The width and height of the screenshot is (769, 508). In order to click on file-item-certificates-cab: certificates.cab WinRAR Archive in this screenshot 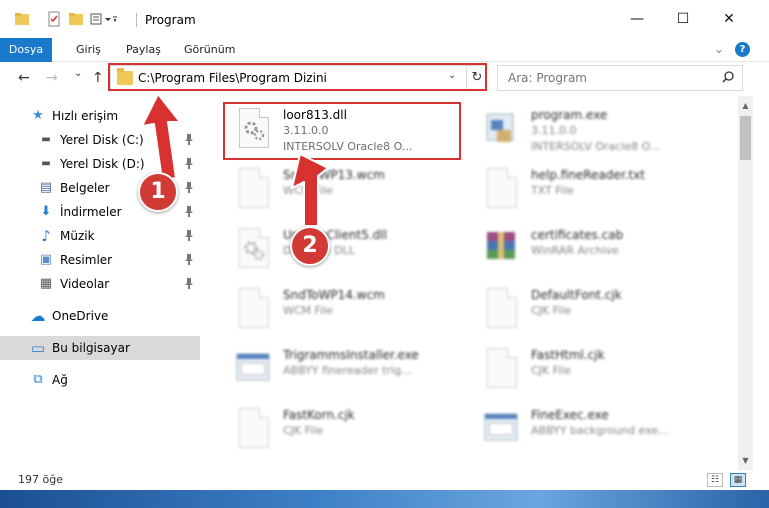, I will do `click(598, 252)`.